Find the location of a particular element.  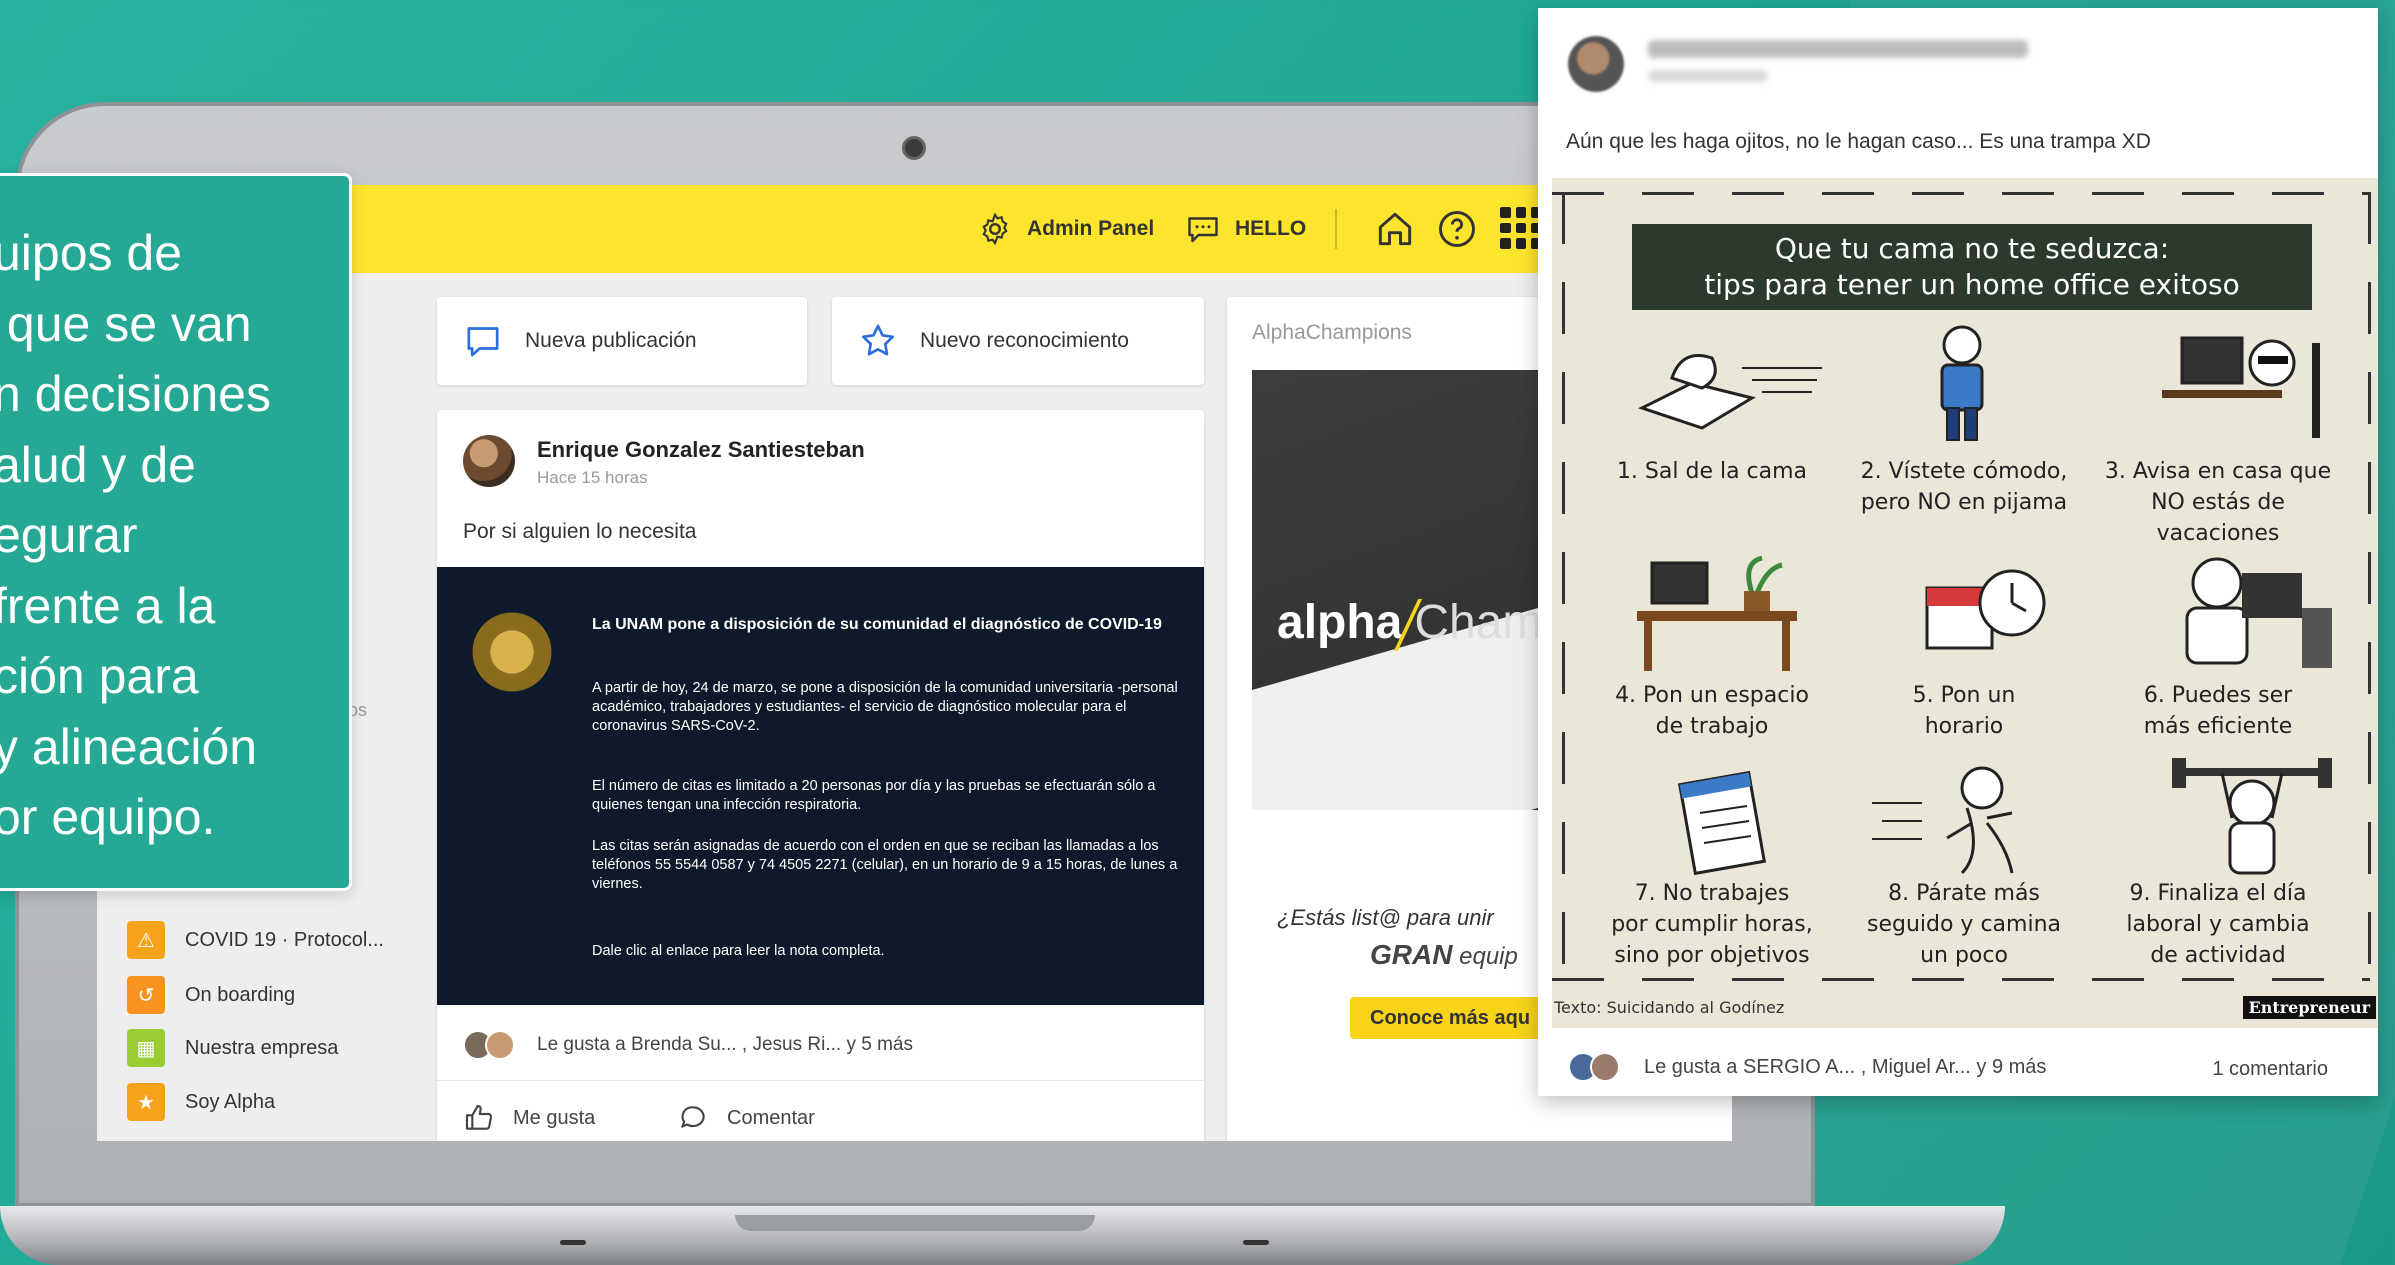

gear-icon is located at coordinates (995, 229).